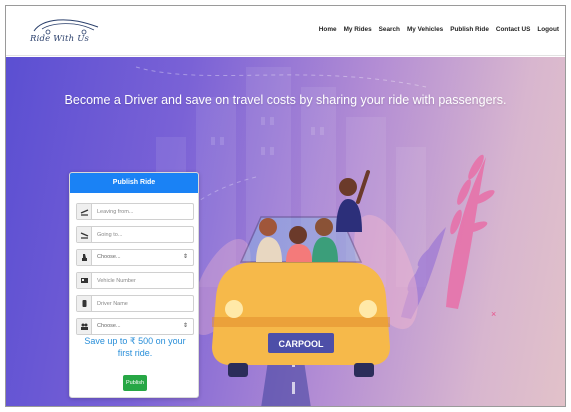 This screenshot has height=412, width=571. I want to click on arrival-icon, so click(84, 234).